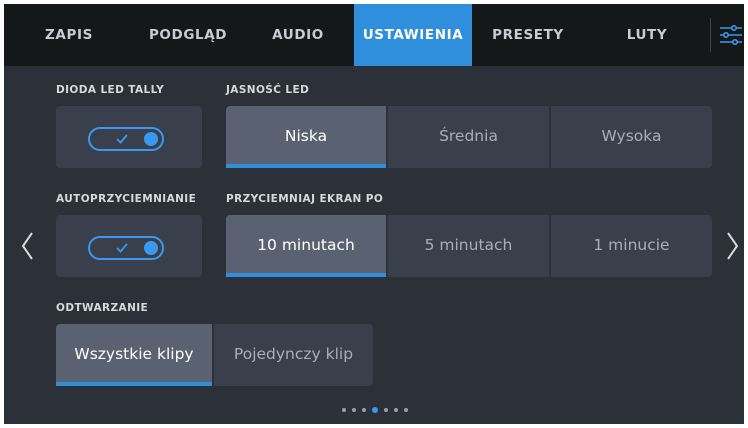 Image resolution: width=748 pixels, height=428 pixels. Describe the element at coordinates (188, 35) in the screenshot. I see `tab-podglad: PODGLĄD` at that location.